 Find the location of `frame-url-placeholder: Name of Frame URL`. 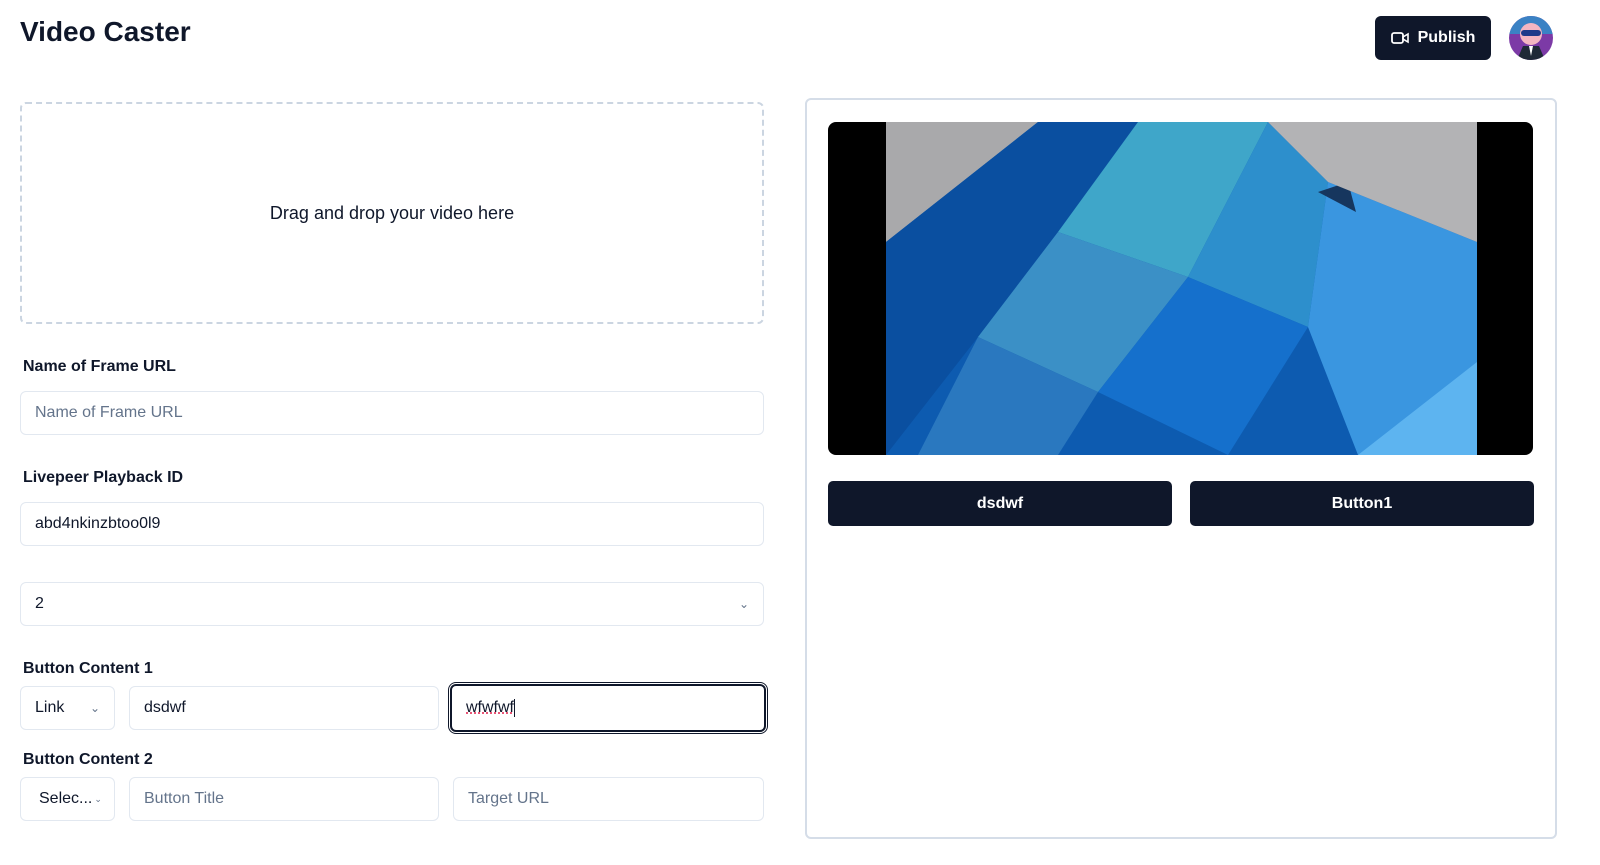

frame-url-placeholder: Name of Frame URL is located at coordinates (109, 412).